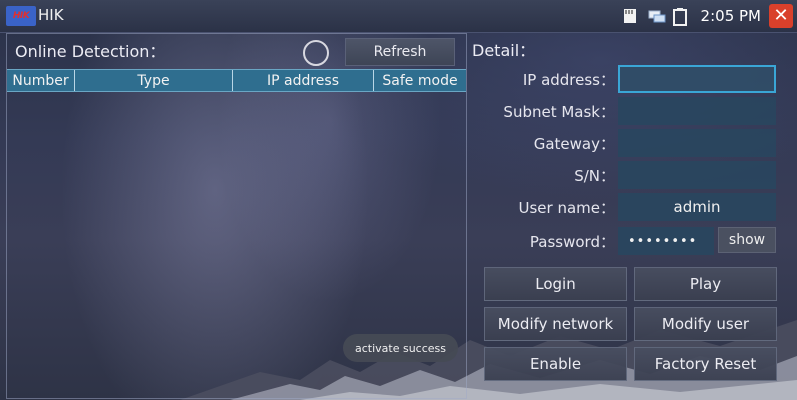 Image resolution: width=797 pixels, height=400 pixels. I want to click on gateway-row: Gateway：, so click(631, 143).